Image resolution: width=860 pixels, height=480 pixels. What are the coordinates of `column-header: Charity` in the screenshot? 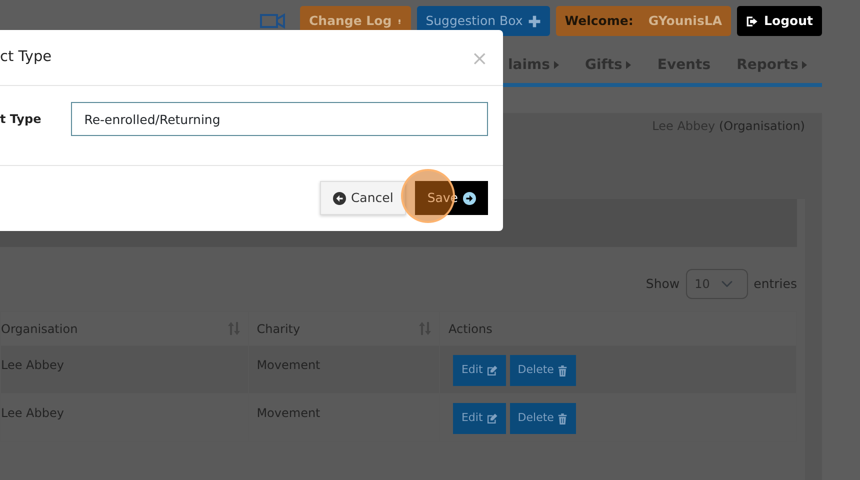 It's located at (278, 329).